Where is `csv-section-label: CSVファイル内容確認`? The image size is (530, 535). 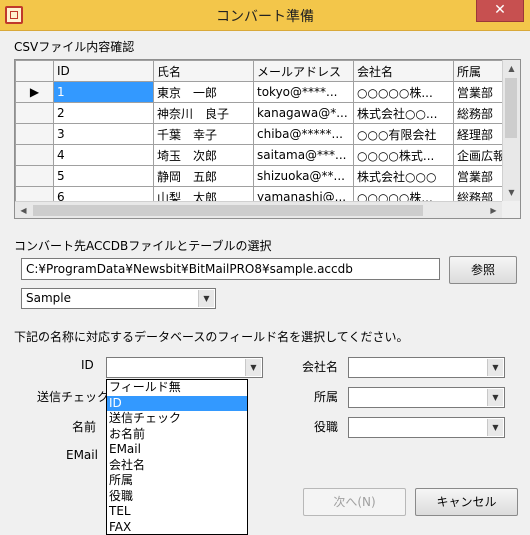 csv-section-label: CSVファイル内容確認 is located at coordinates (74, 46).